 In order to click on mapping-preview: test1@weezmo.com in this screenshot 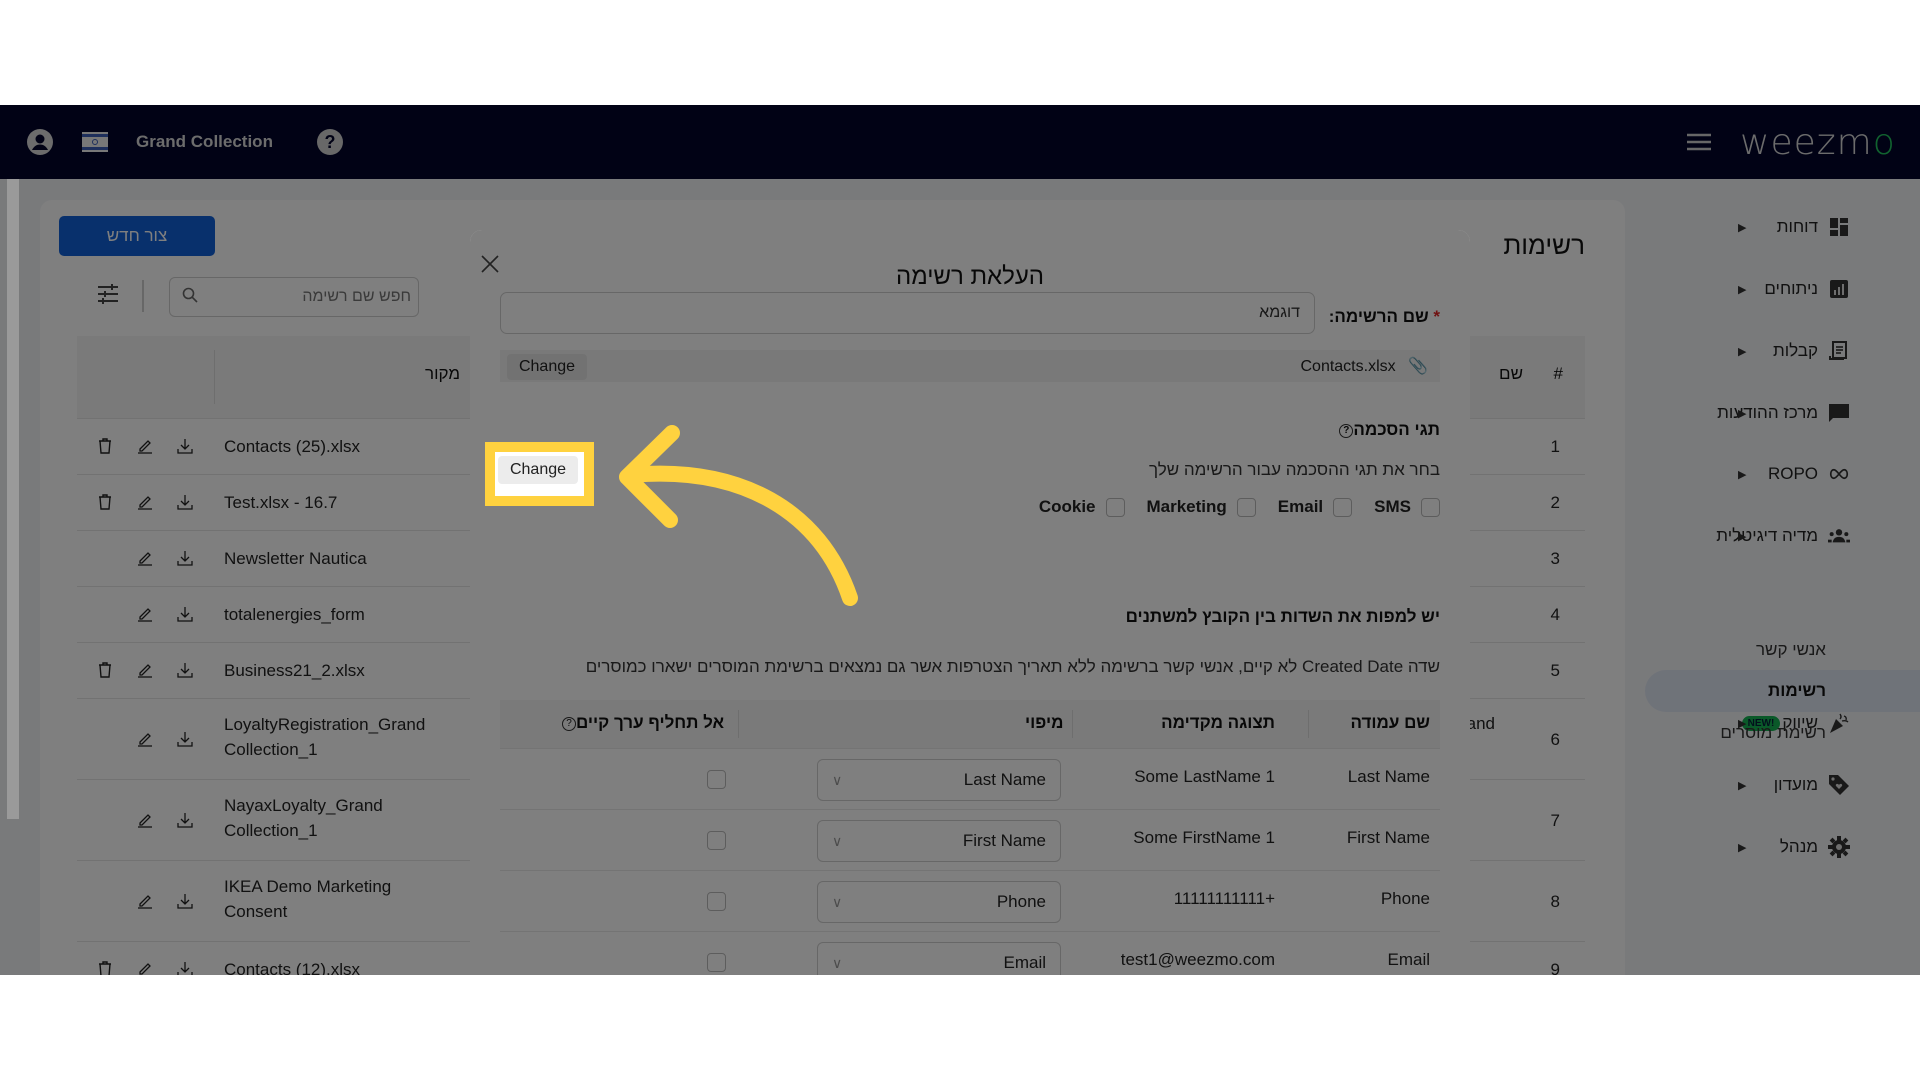, I will do `click(1197, 959)`.